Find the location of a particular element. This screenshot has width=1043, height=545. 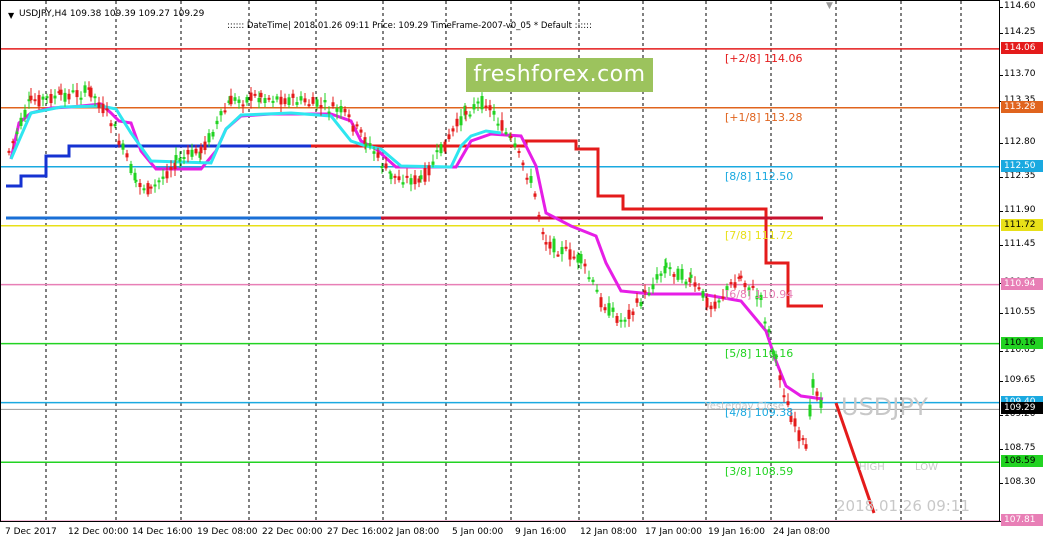

time-tick-label: 12 Dec 00:00 is located at coordinates (98, 532).